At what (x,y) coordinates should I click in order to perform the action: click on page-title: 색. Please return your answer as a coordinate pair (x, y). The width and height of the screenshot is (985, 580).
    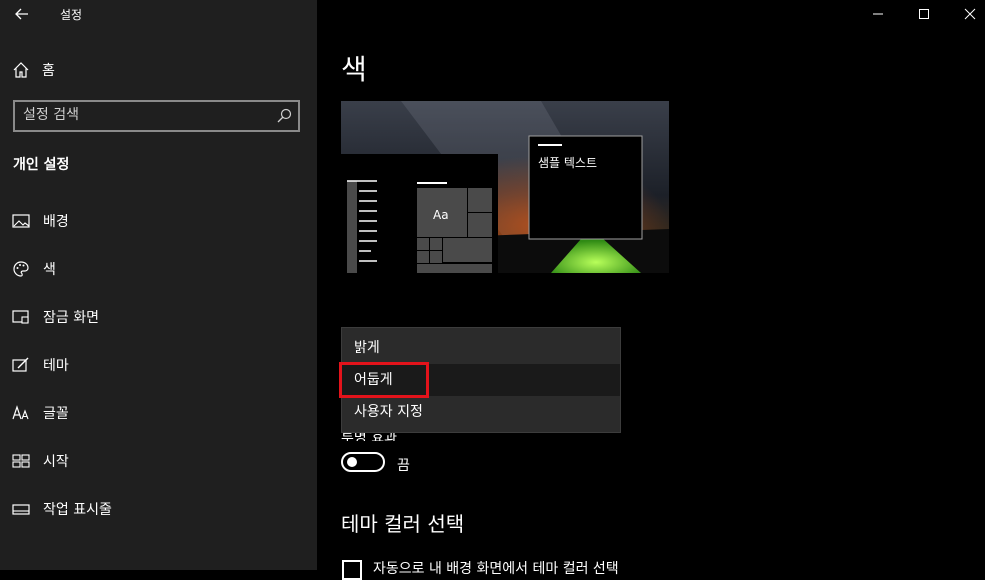
    Looking at the image, I should click on (354, 69).